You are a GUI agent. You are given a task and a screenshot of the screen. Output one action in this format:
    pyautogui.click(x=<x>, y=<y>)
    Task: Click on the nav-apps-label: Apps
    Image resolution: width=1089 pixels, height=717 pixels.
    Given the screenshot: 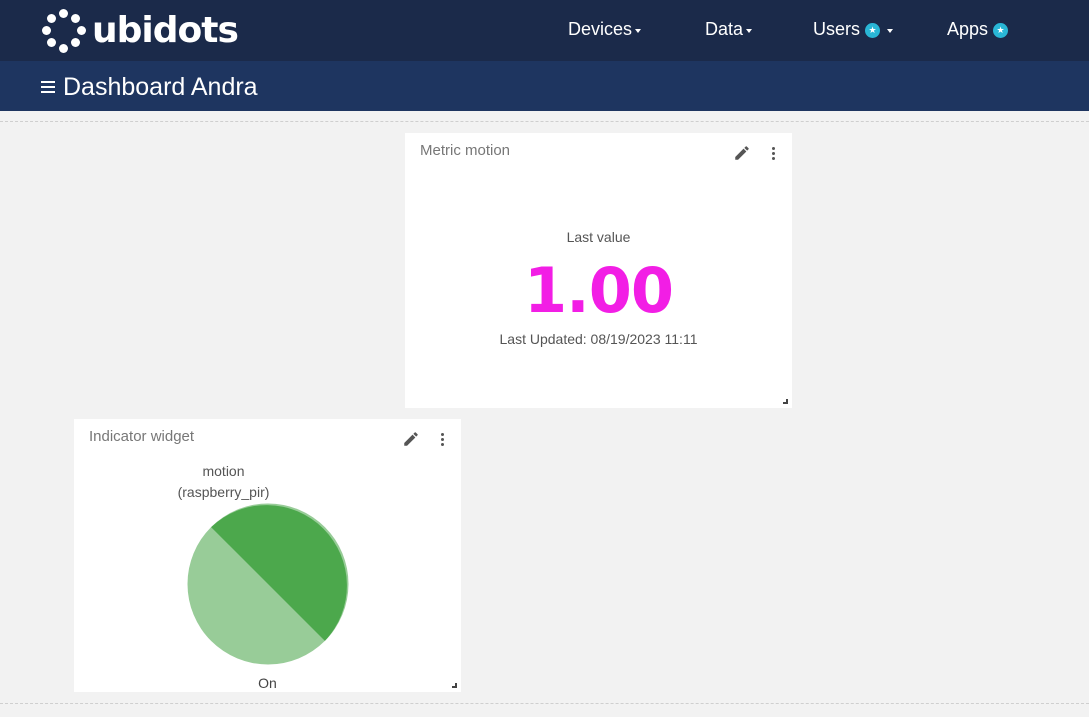 What is the action you would take?
    pyautogui.click(x=968, y=29)
    